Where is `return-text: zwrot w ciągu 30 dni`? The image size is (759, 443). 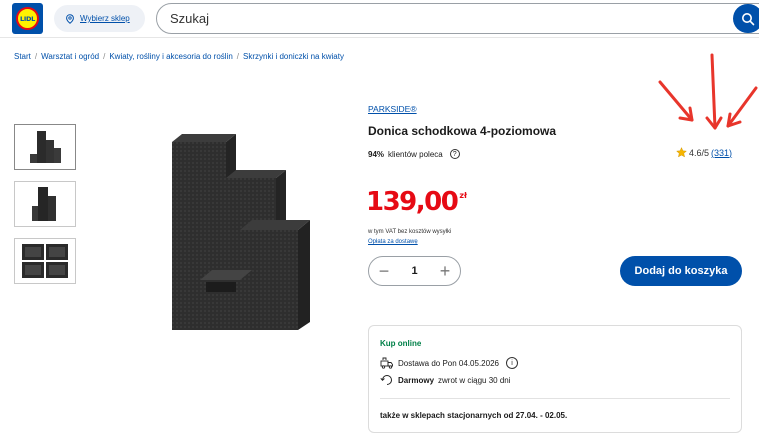 return-text: zwrot w ciągu 30 dni is located at coordinates (474, 380).